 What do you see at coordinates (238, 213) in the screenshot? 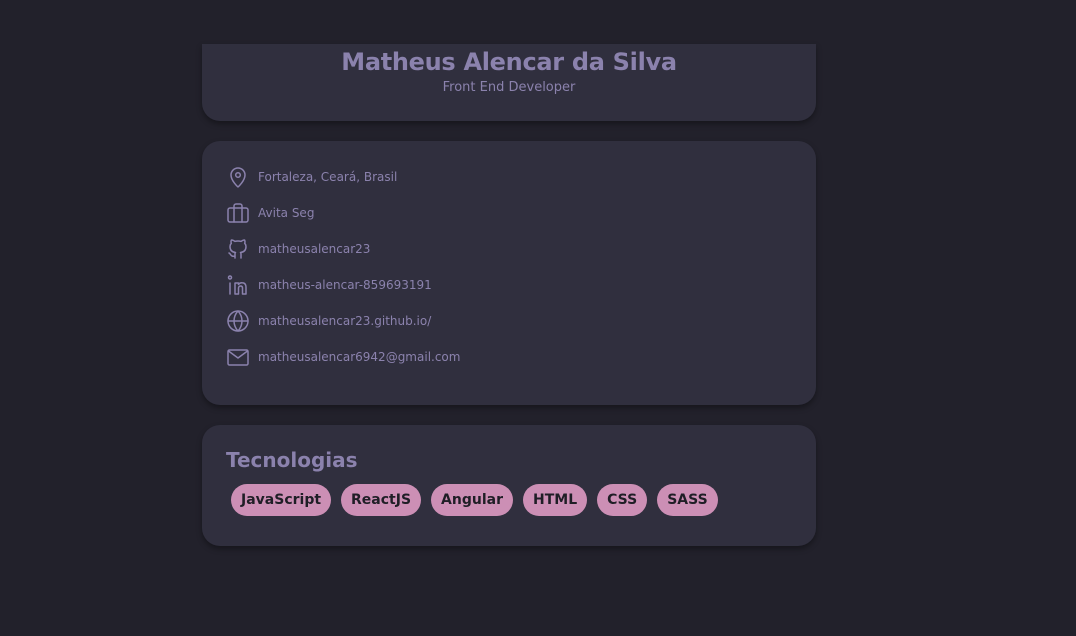
I see `briefcase-icon` at bounding box center [238, 213].